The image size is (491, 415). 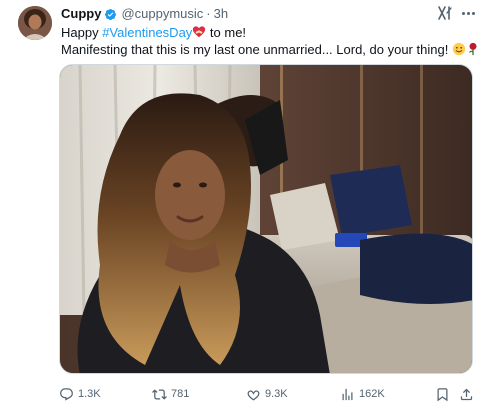 What do you see at coordinates (468, 13) in the screenshot?
I see `more-options-icon` at bounding box center [468, 13].